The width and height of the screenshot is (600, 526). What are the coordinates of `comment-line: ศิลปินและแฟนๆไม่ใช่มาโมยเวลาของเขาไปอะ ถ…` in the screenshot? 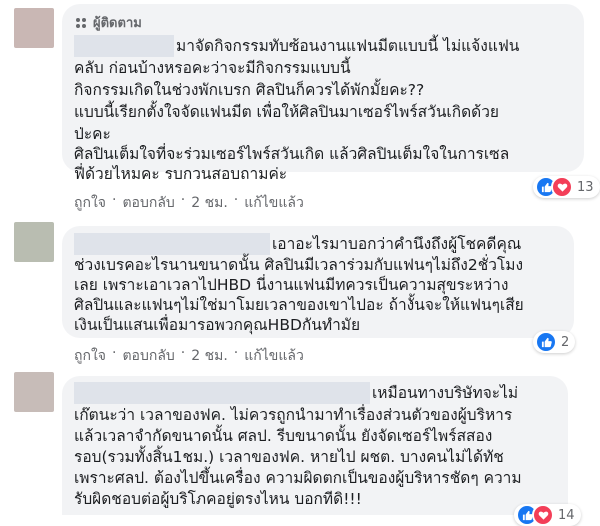 It's located at (299, 305).